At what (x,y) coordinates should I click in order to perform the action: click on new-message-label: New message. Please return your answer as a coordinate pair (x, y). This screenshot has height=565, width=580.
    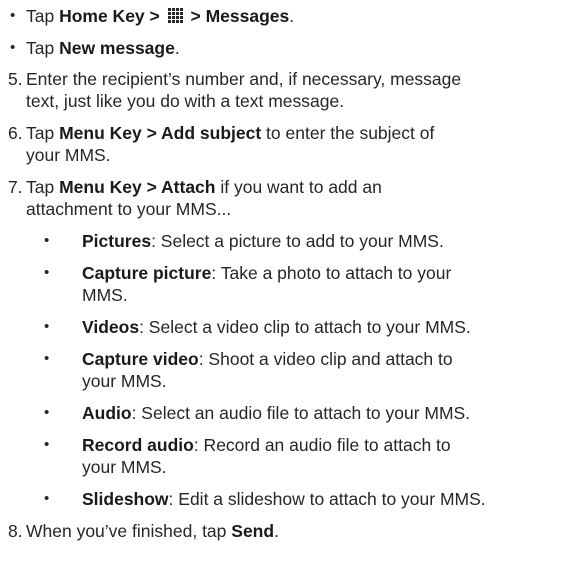
    Looking at the image, I should click on (117, 48).